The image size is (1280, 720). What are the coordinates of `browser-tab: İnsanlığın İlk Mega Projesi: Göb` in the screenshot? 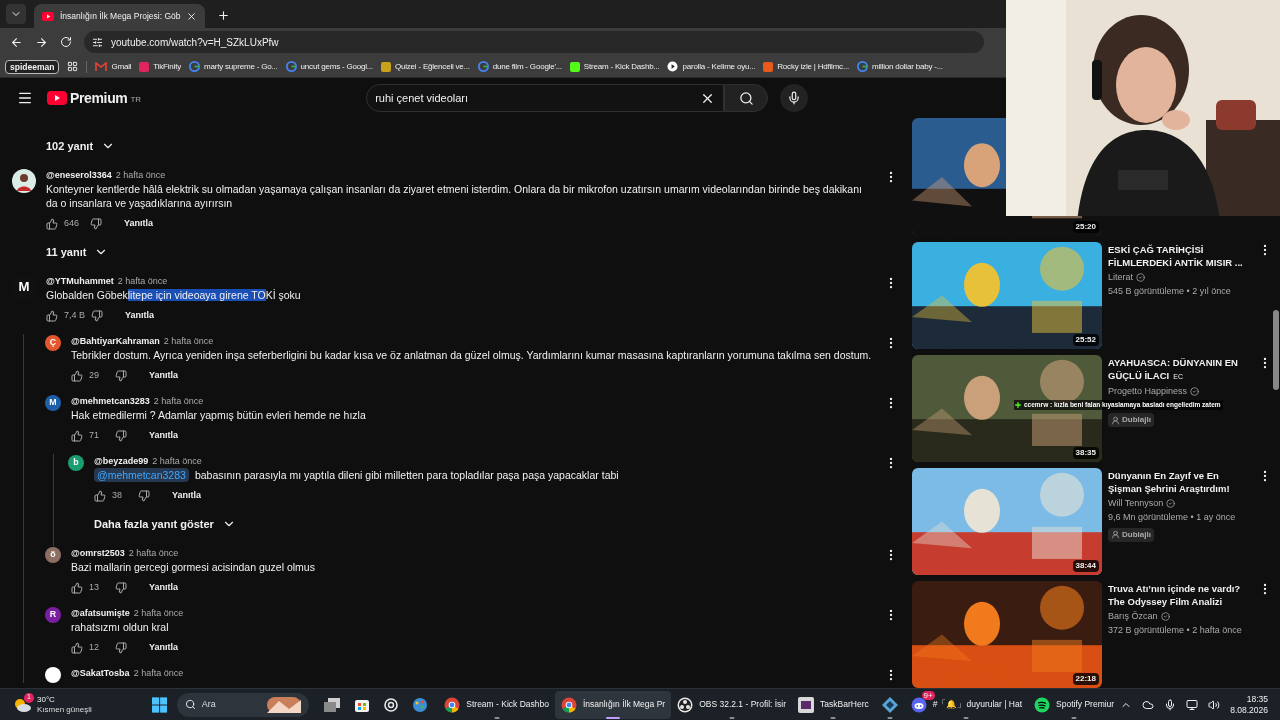 It's located at (120, 16).